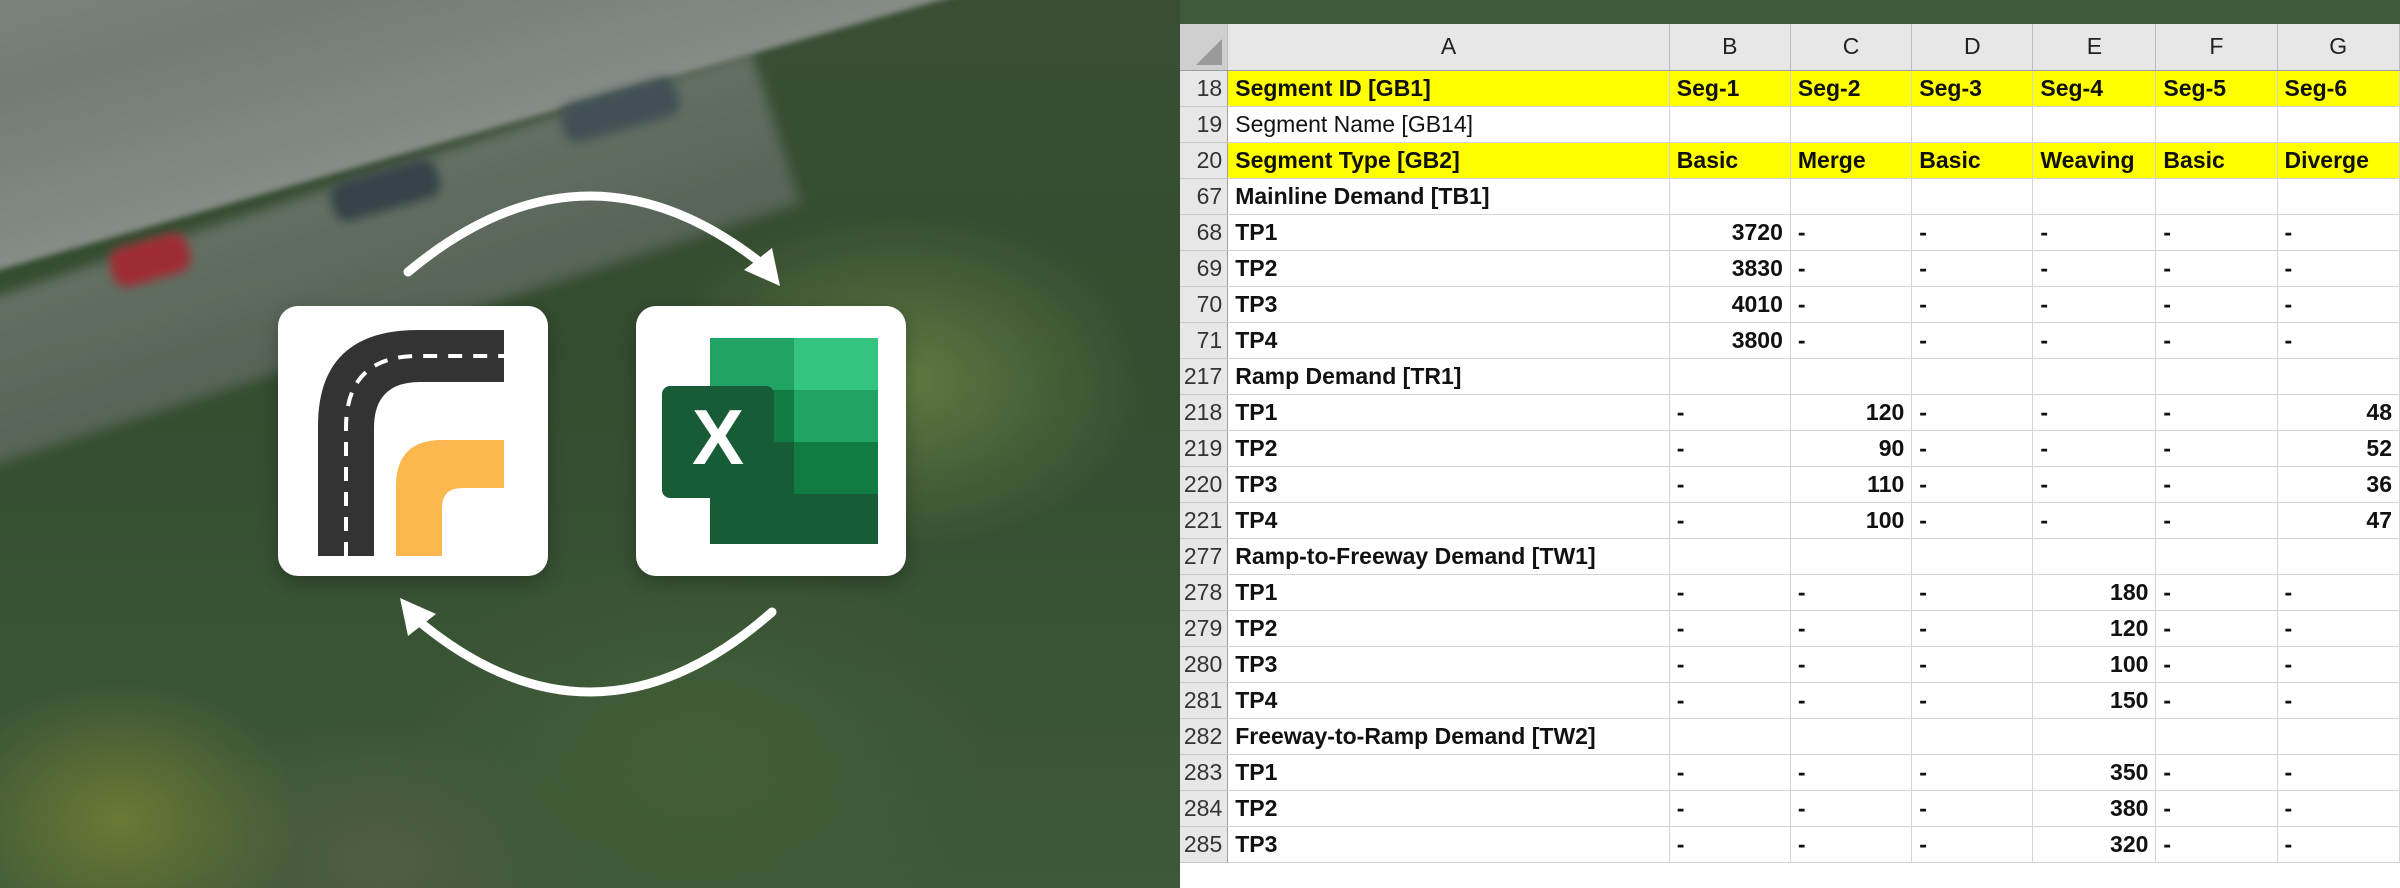  What do you see at coordinates (1972, 47) in the screenshot?
I see `column-header-d: D` at bounding box center [1972, 47].